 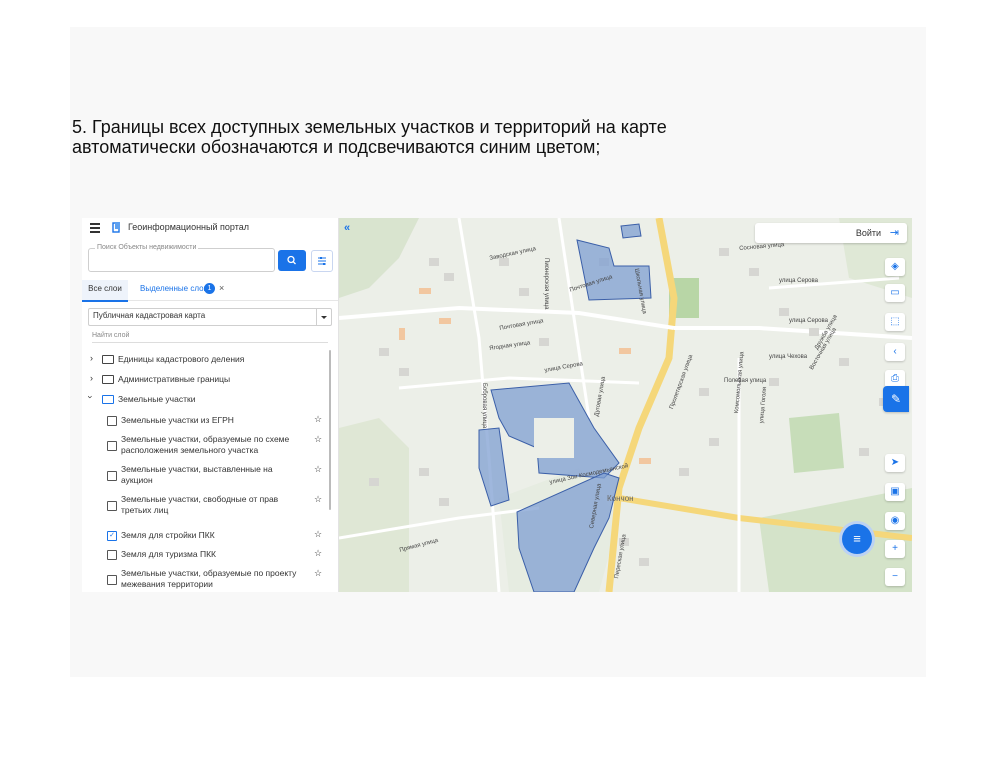 What do you see at coordinates (894, 233) in the screenshot?
I see `login-icon: ⇥` at bounding box center [894, 233].